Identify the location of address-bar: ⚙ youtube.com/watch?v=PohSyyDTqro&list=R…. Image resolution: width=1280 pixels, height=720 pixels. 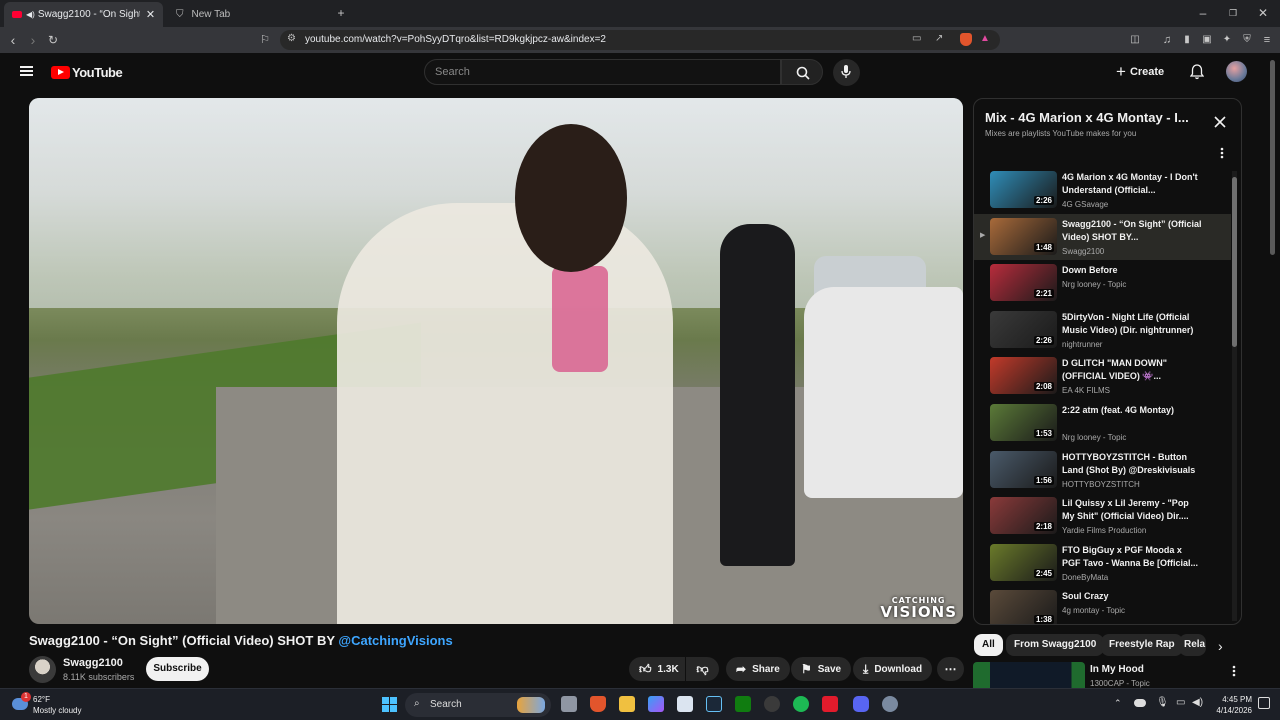
(640, 40).